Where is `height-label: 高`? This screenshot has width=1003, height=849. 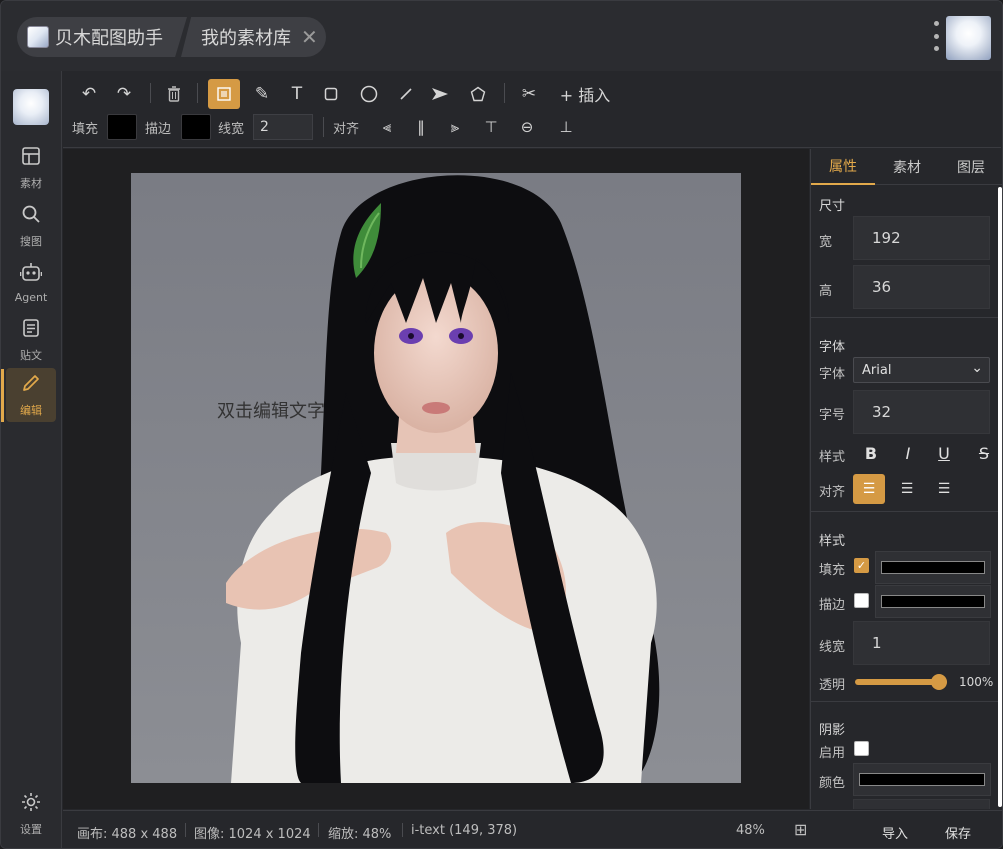
height-label: 高 is located at coordinates (826, 291).